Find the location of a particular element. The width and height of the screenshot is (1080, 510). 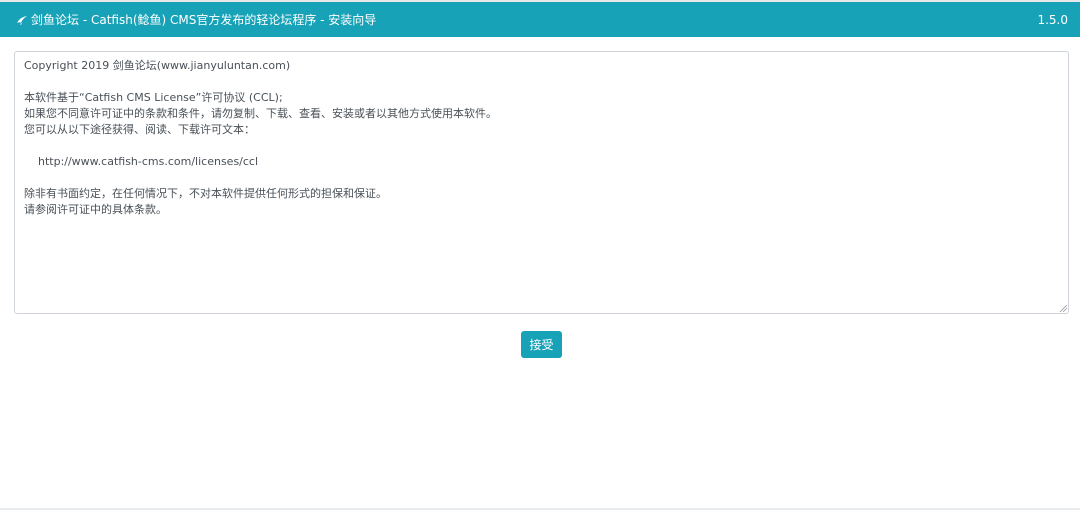

navbar-brand: 剑鱼论坛 - Catfish(鲶鱼) CMS官方发布的轻论坛程序 - 安装向导 is located at coordinates (196, 19).